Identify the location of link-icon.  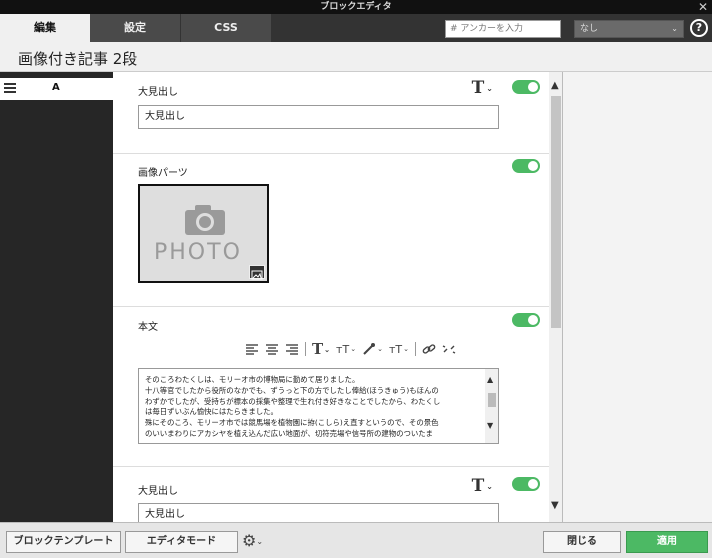
(429, 349).